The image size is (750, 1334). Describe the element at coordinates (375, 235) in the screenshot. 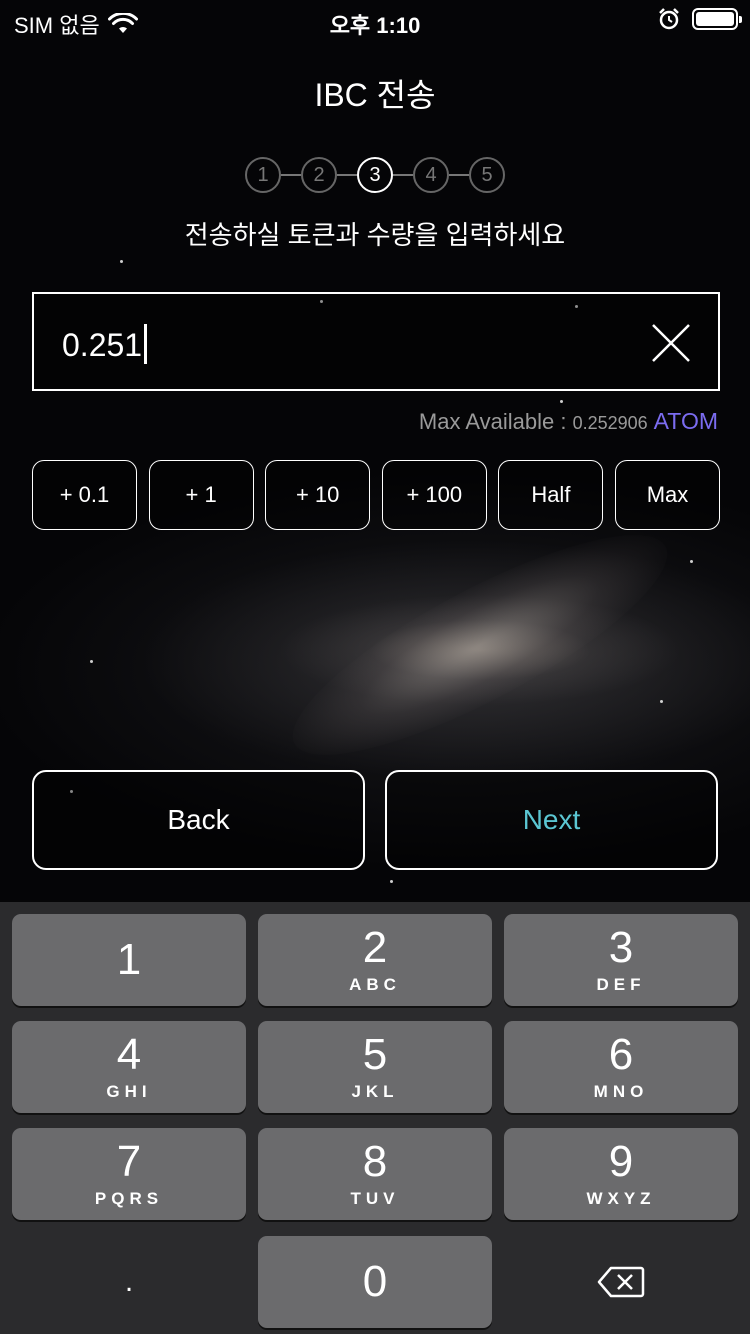

I see `instruction-text: 전송하실 토큰과 수량을 입력하세요` at that location.